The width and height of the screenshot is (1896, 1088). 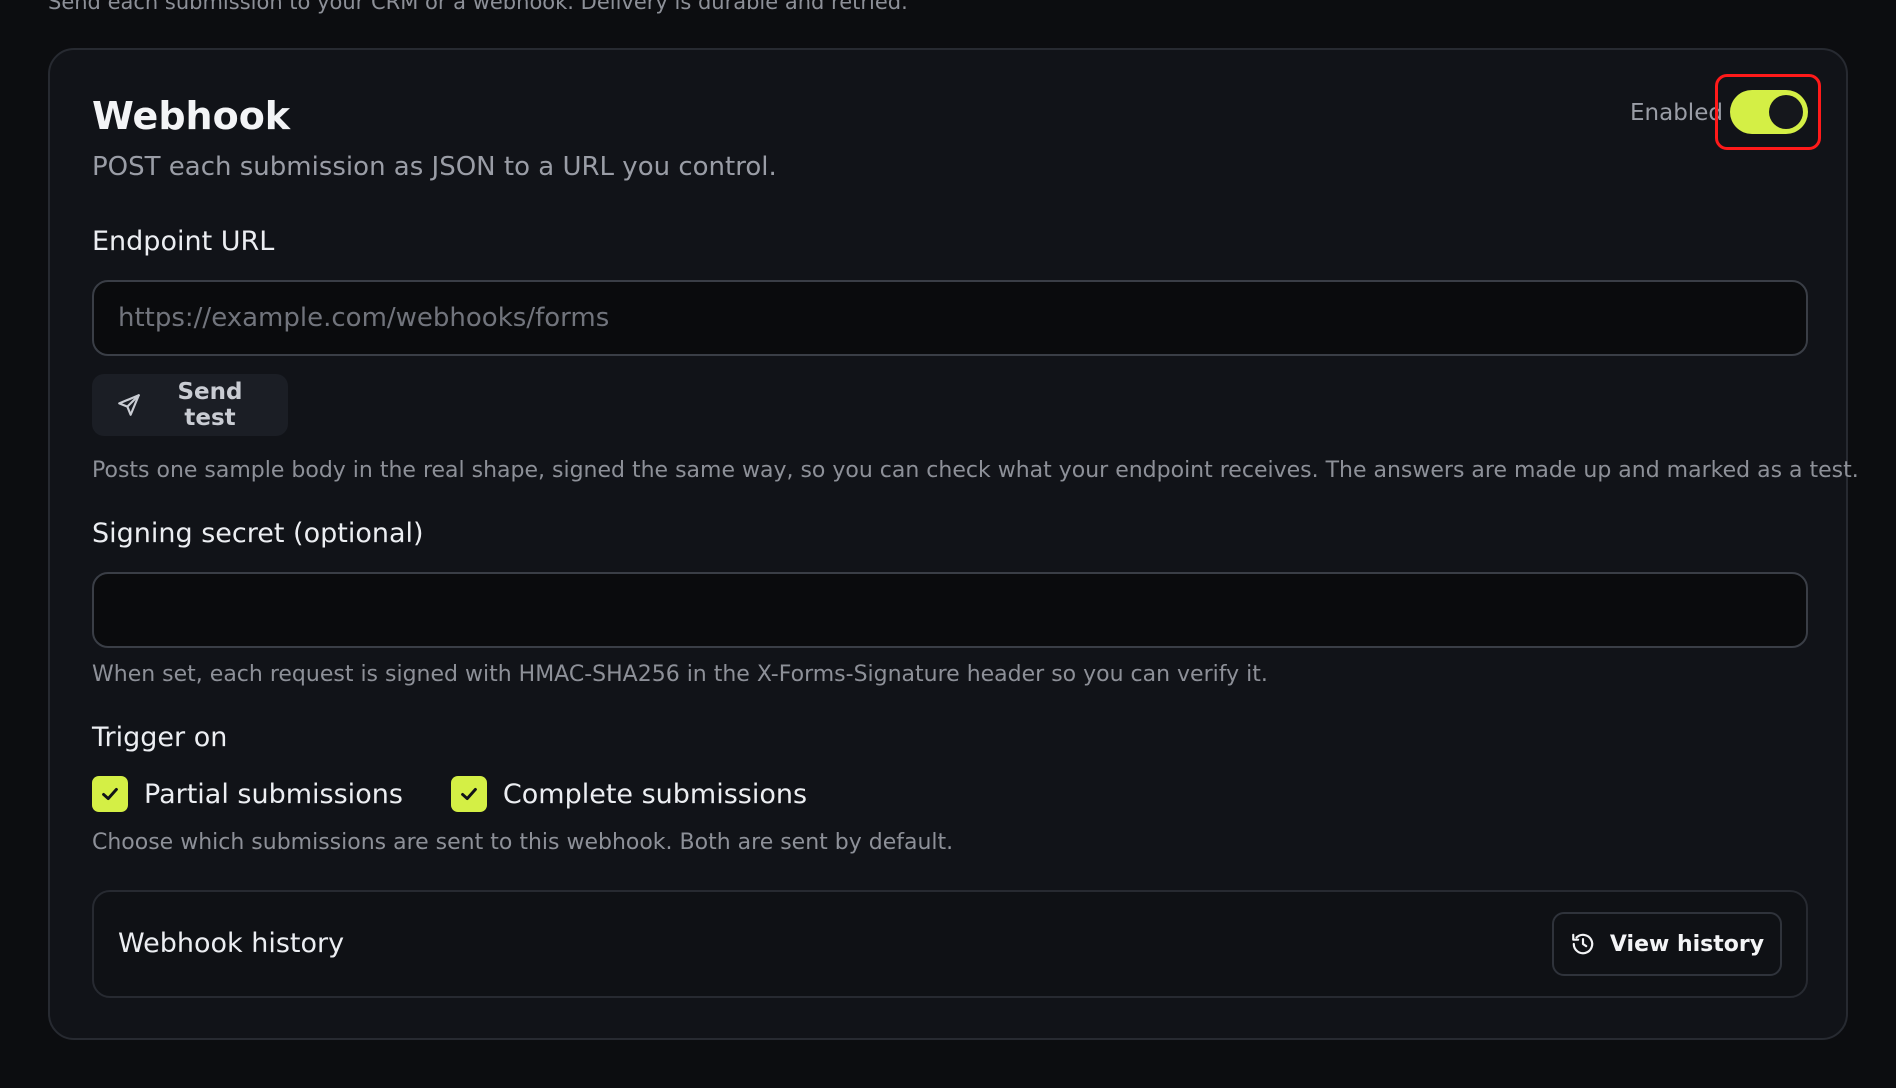 What do you see at coordinates (950, 610) in the screenshot?
I see `signing-secret-input` at bounding box center [950, 610].